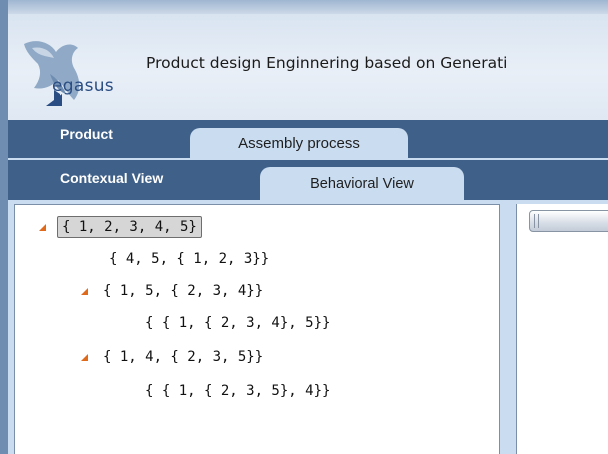 The image size is (608, 454). I want to click on logo-text: egasus, so click(83, 86).